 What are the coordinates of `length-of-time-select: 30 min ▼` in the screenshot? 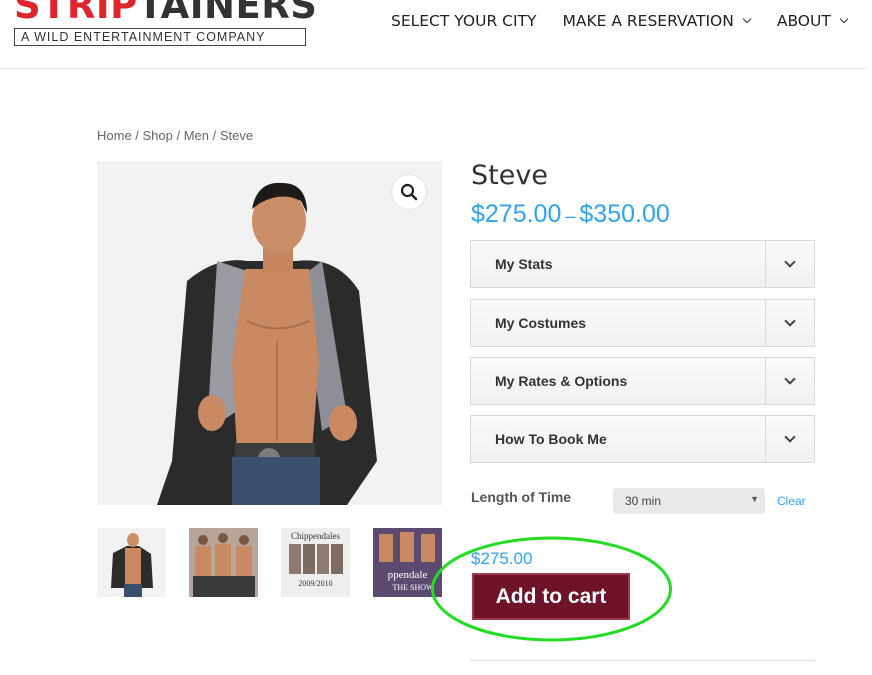 It's located at (689, 501).